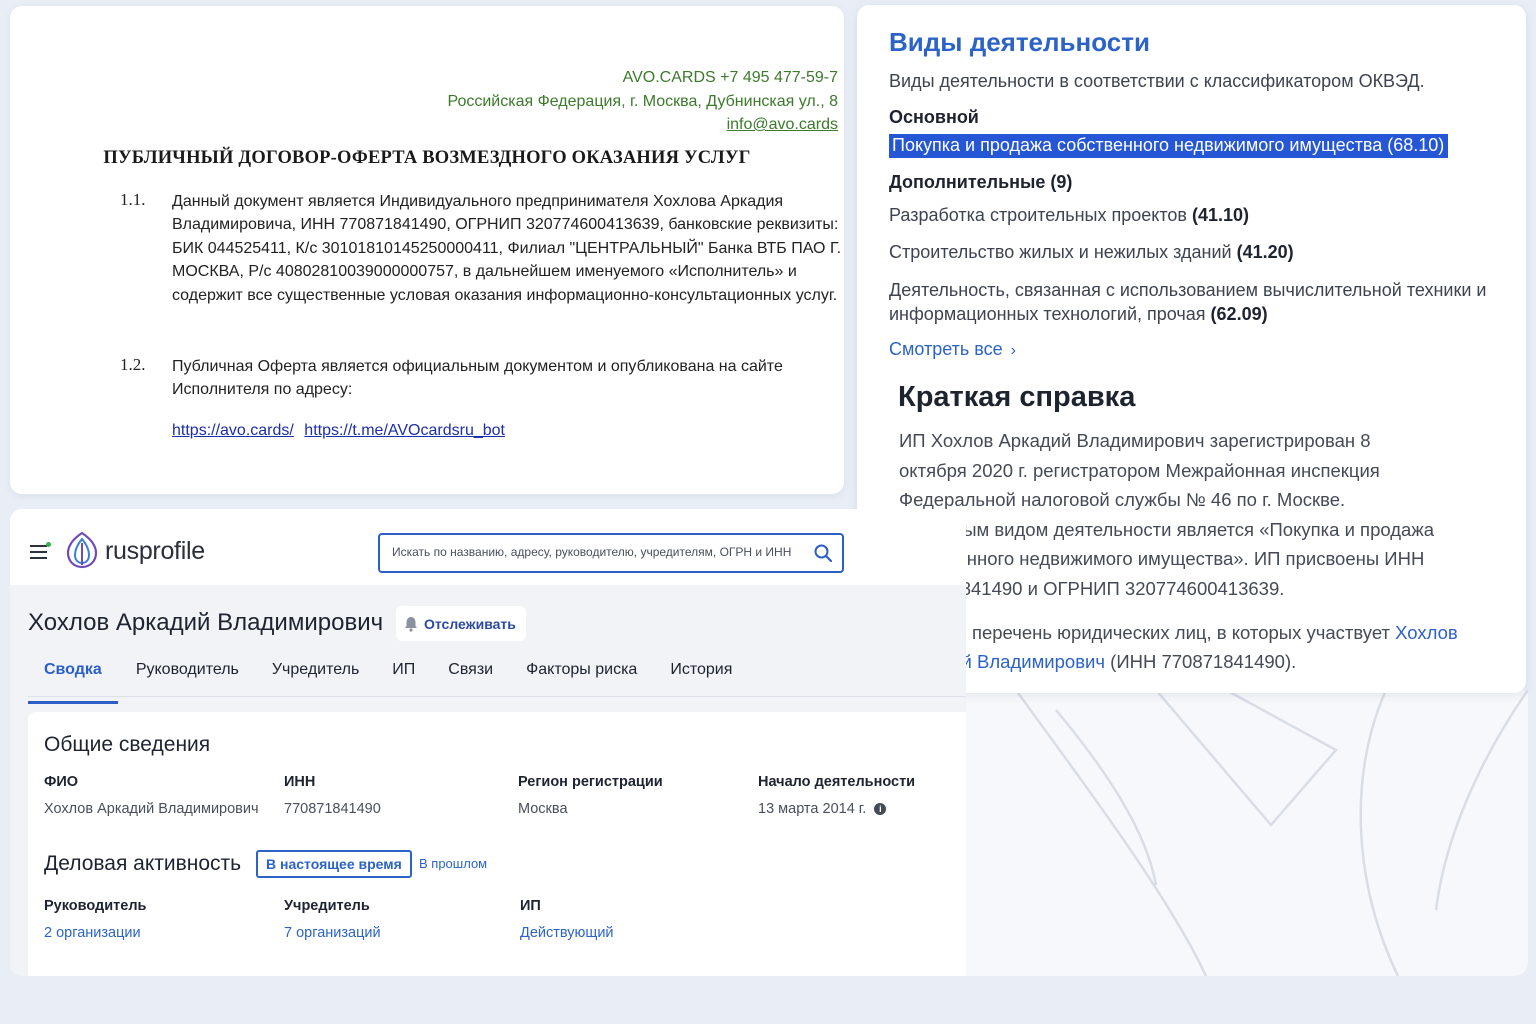 This screenshot has width=1536, height=1024. What do you see at coordinates (823, 553) in the screenshot?
I see `search-icon` at bounding box center [823, 553].